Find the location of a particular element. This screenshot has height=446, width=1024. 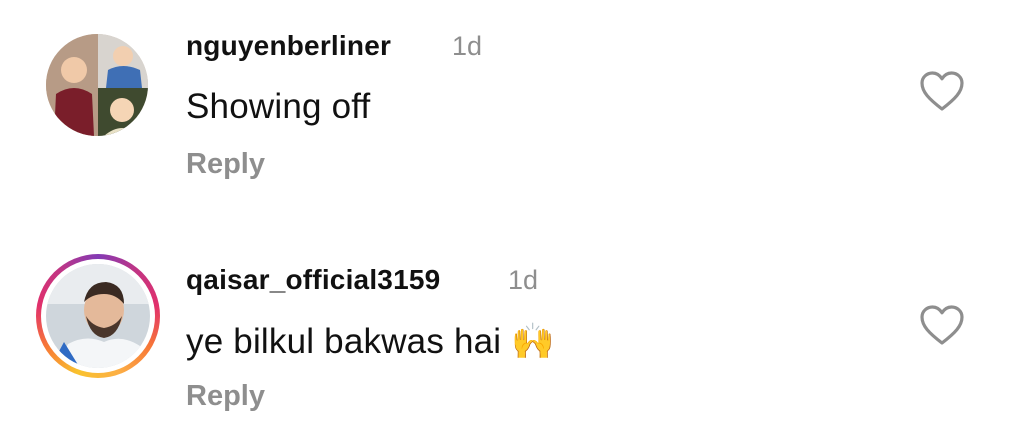

story-ring is located at coordinates (98, 316).